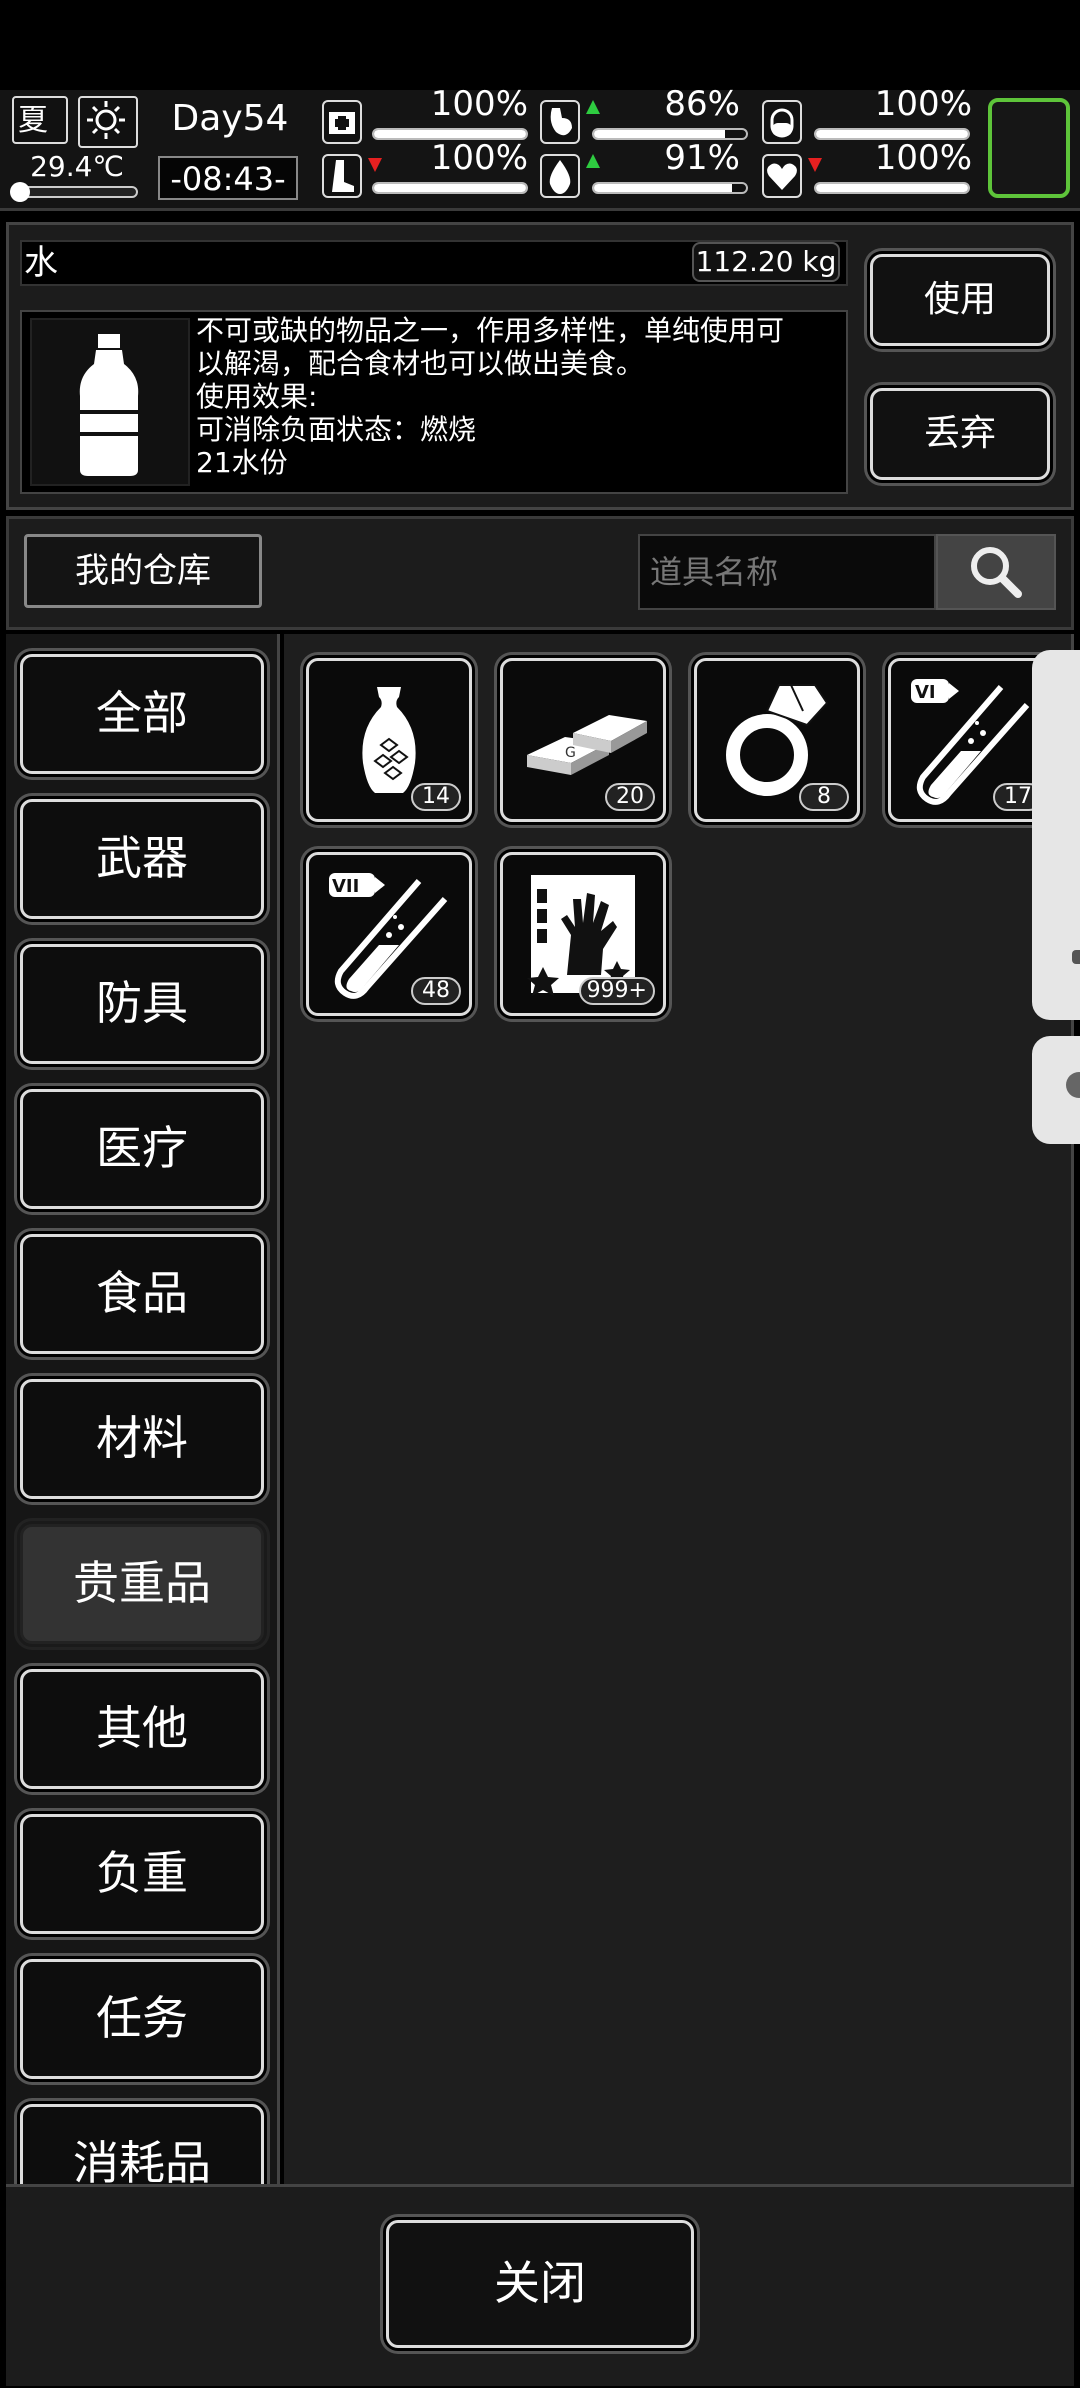 The image size is (1080, 2388). I want to click on item-count: 48, so click(436, 991).